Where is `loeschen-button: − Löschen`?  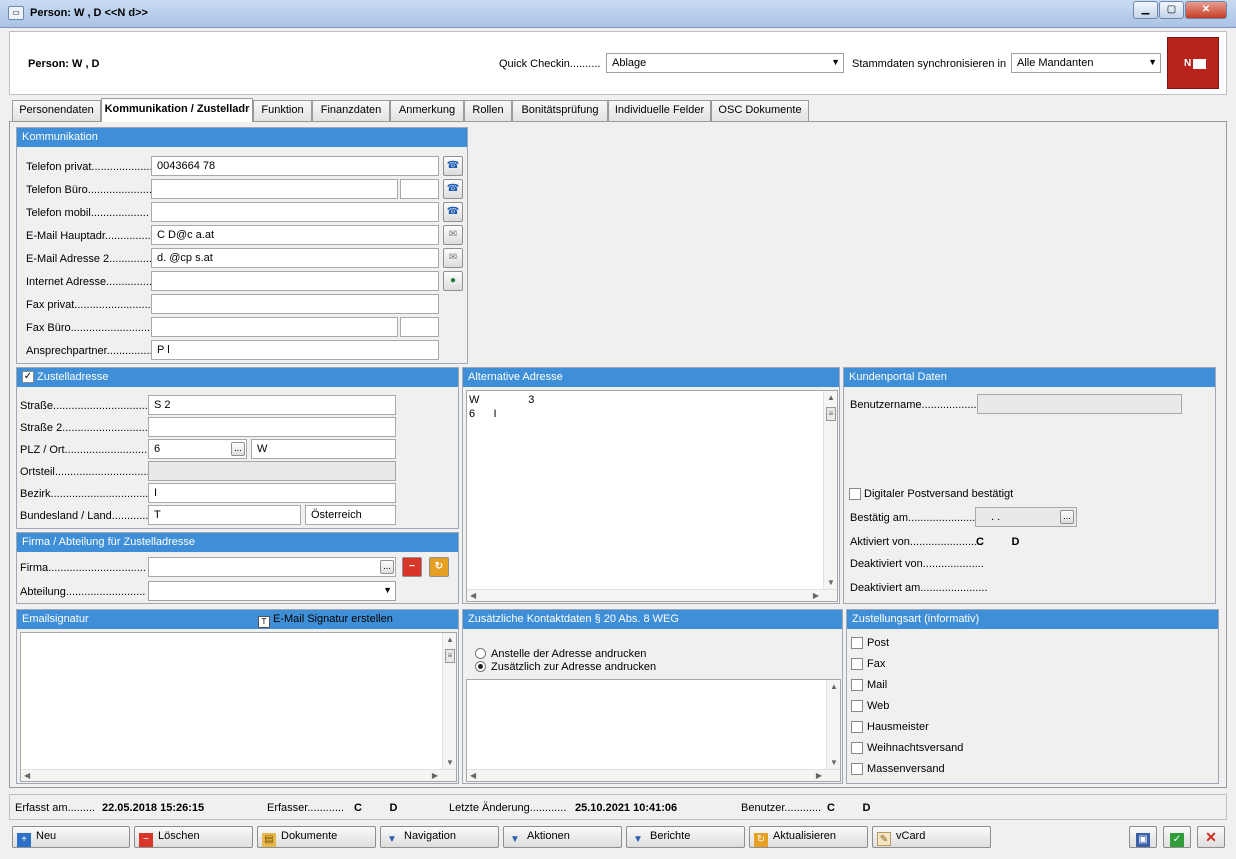
loeschen-button: − Löschen is located at coordinates (193, 837).